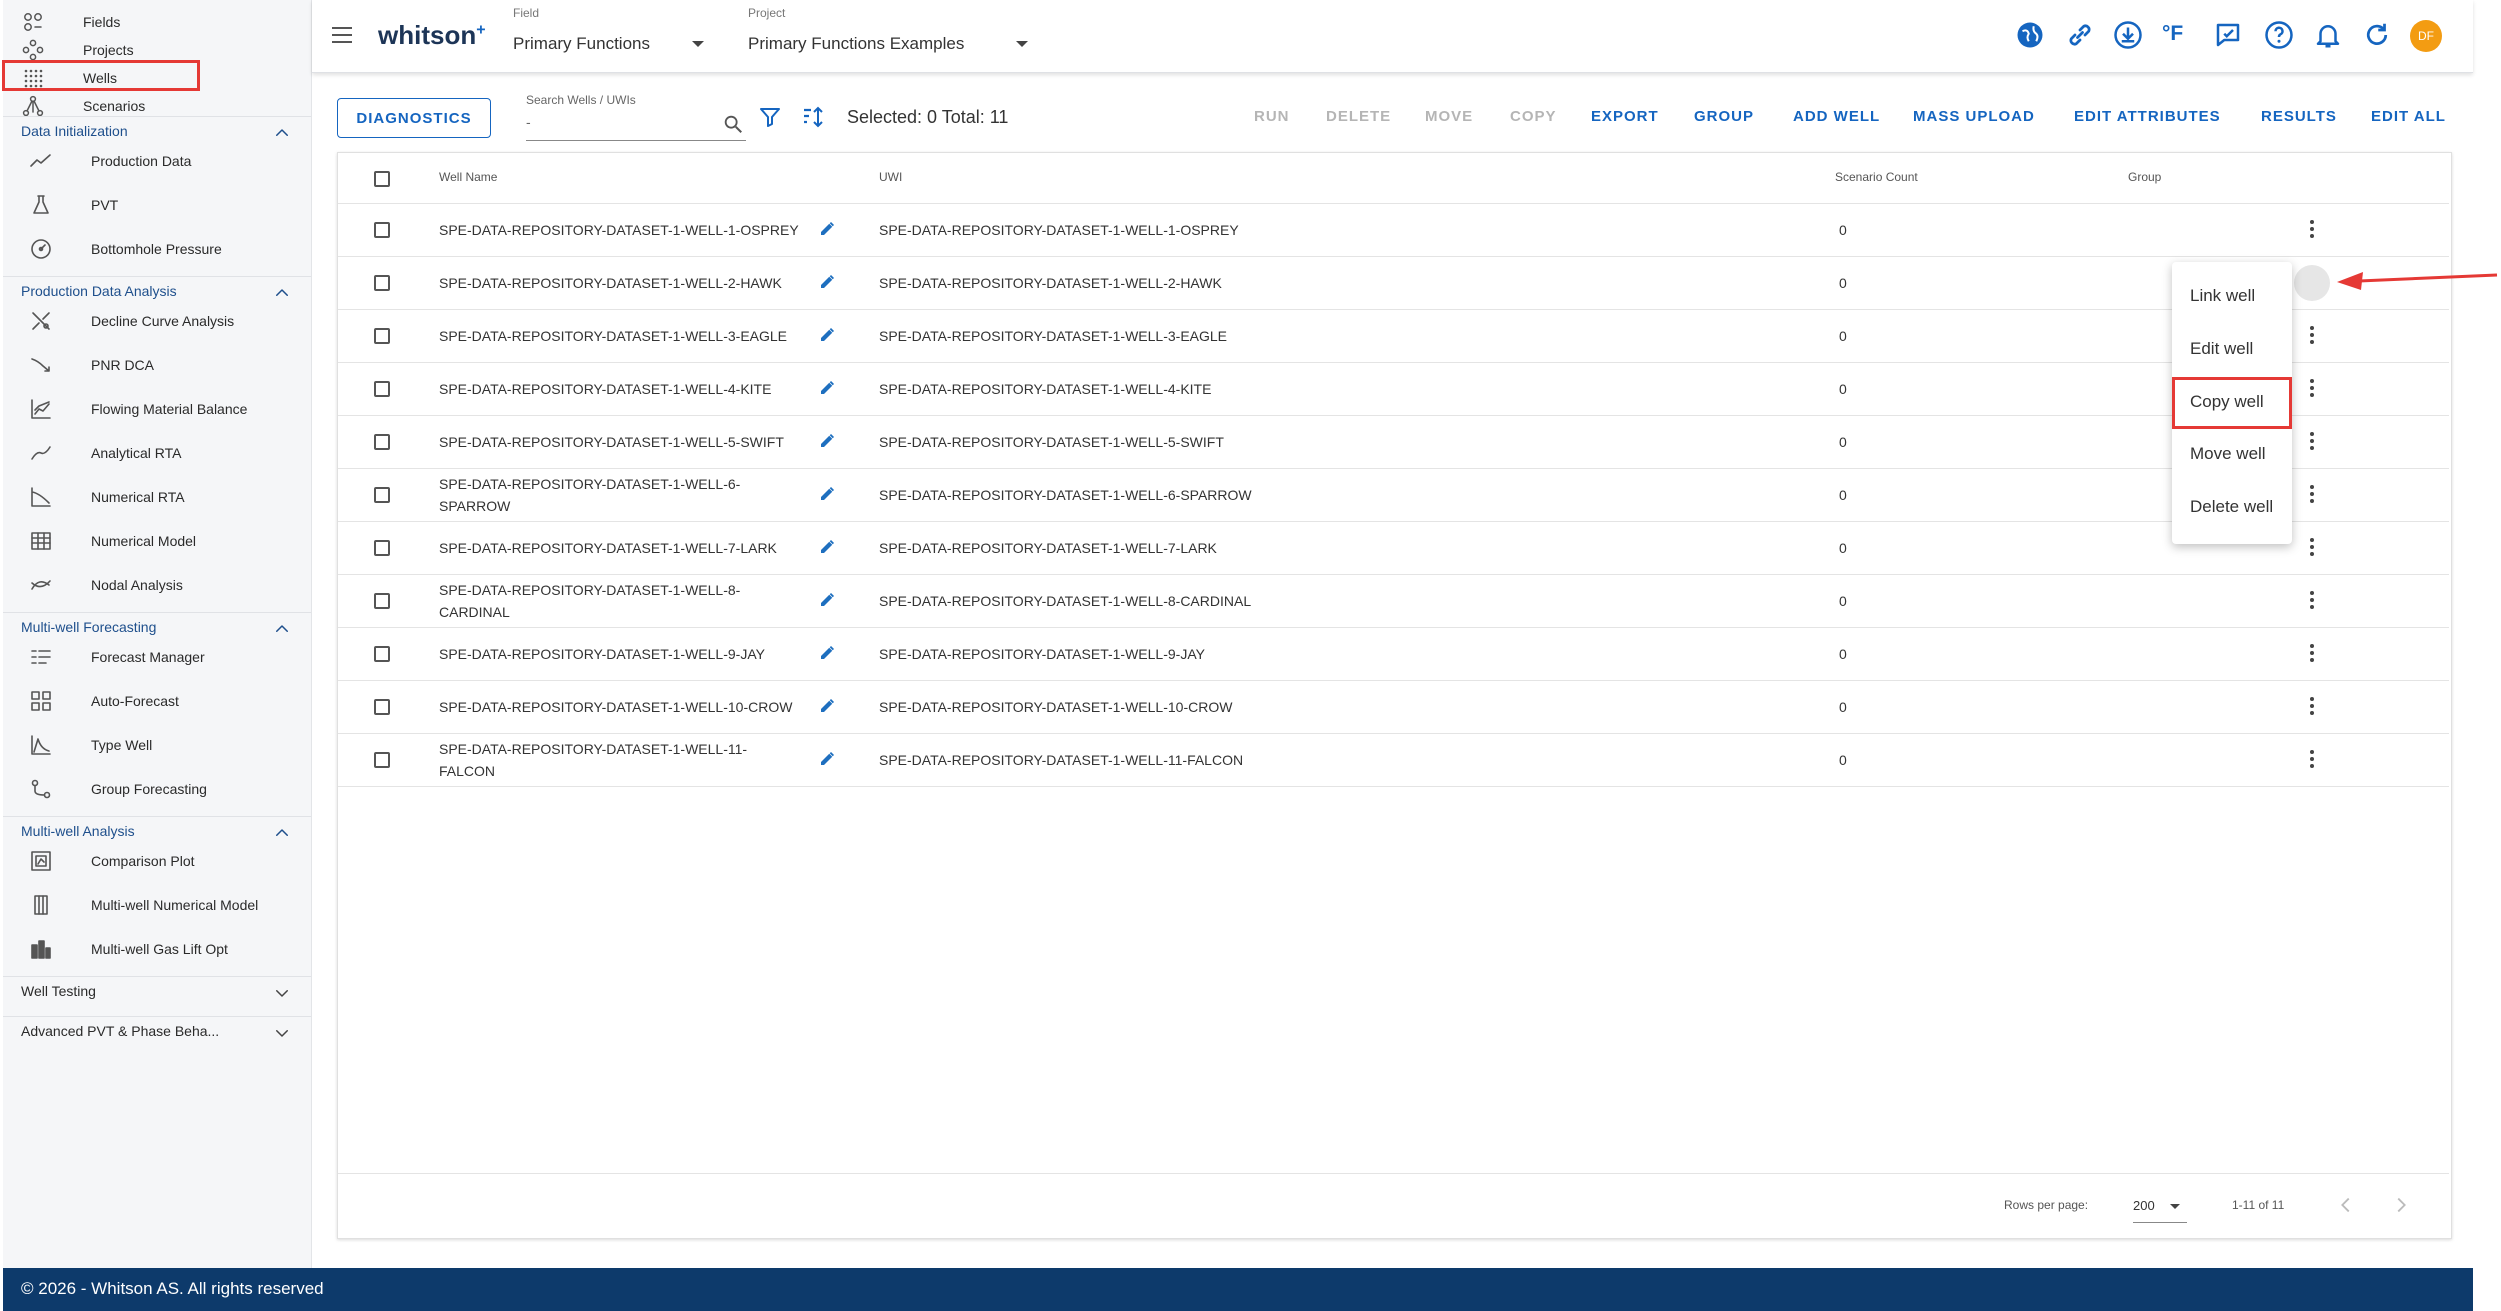  Describe the element at coordinates (1022, 44) in the screenshot. I see `project-dropdown-icon` at that location.